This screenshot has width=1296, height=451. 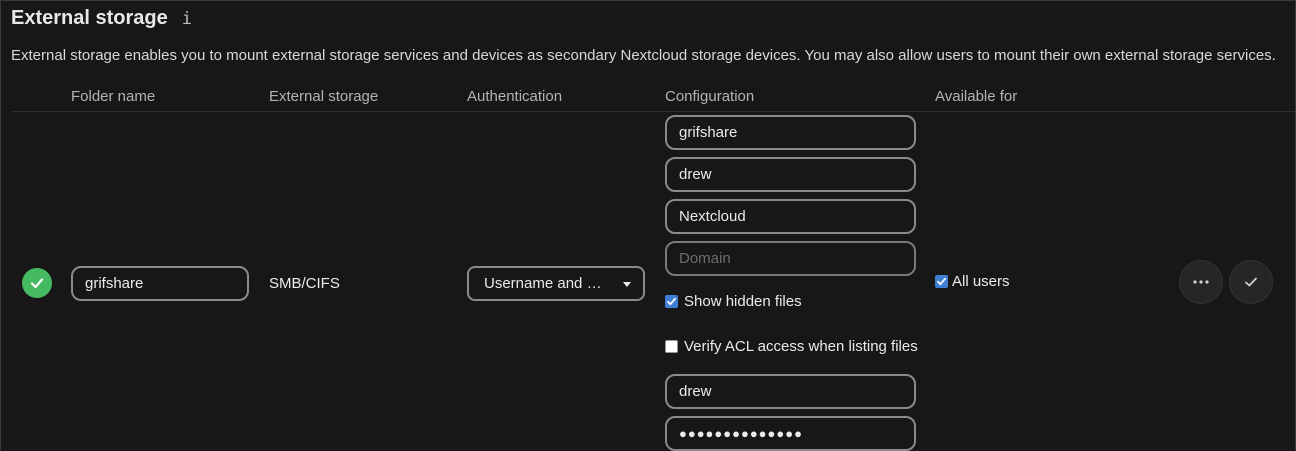 I want to click on more-icon, so click(x=1201, y=282).